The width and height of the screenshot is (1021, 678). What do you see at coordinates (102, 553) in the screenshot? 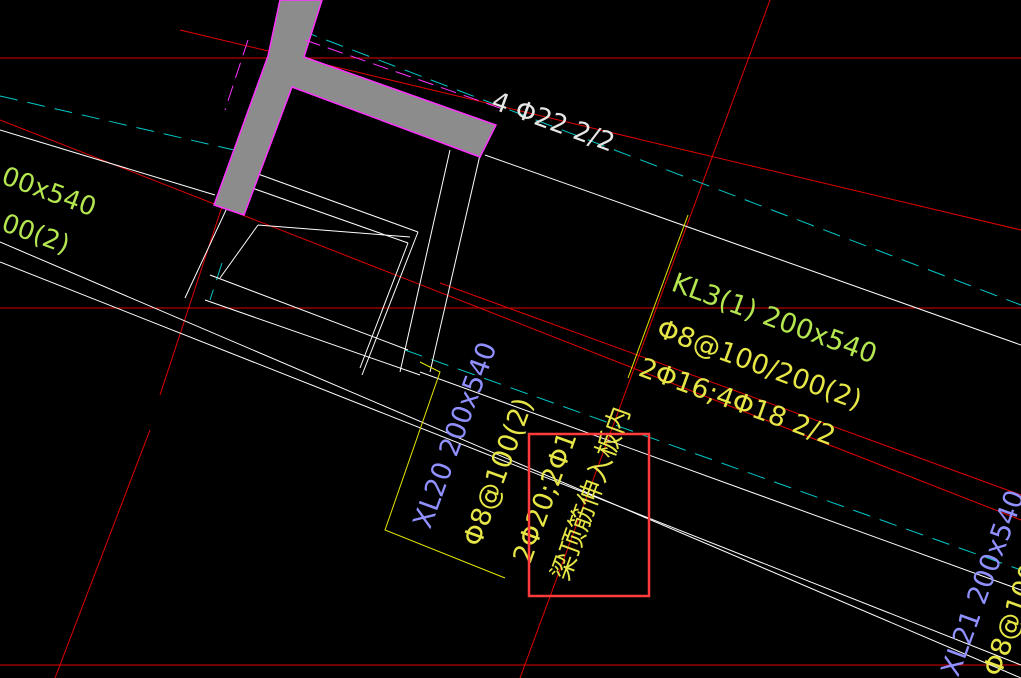
I see `axis-line-d2` at bounding box center [102, 553].